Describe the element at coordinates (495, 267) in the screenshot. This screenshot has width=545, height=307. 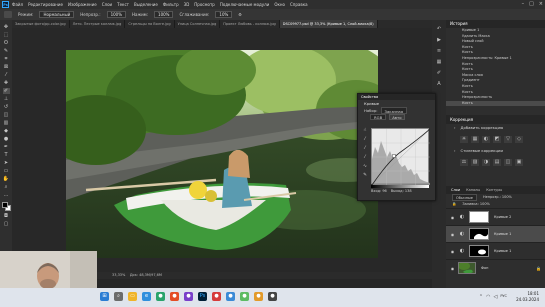
I see `layer-row: ◉ Фон 🔒` at that location.